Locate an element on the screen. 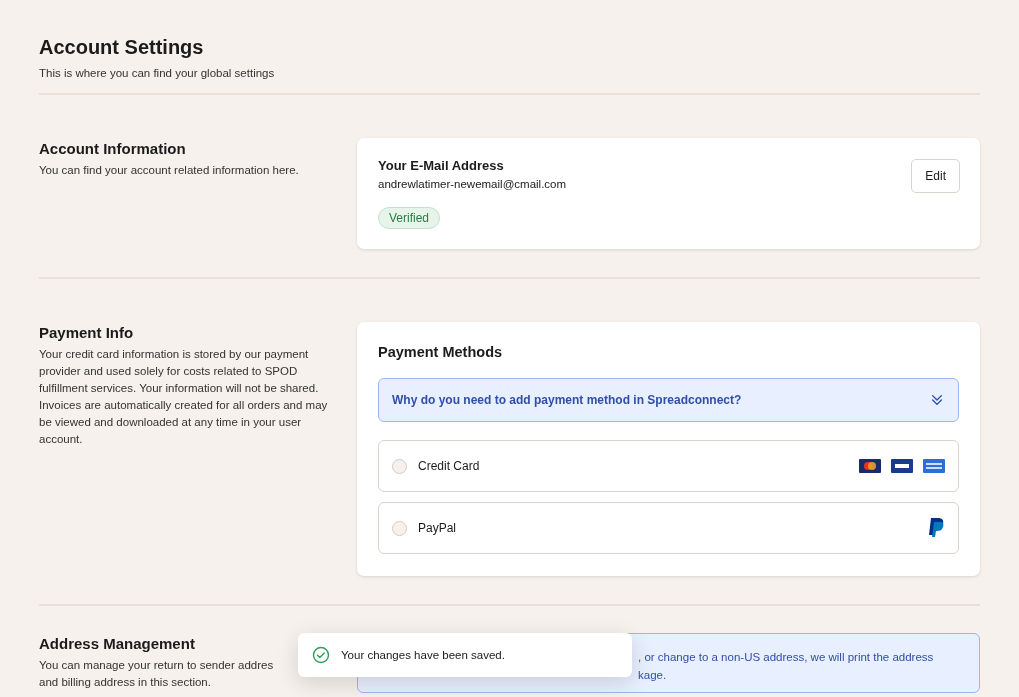  card-title: Payment Methods is located at coordinates (441, 352).